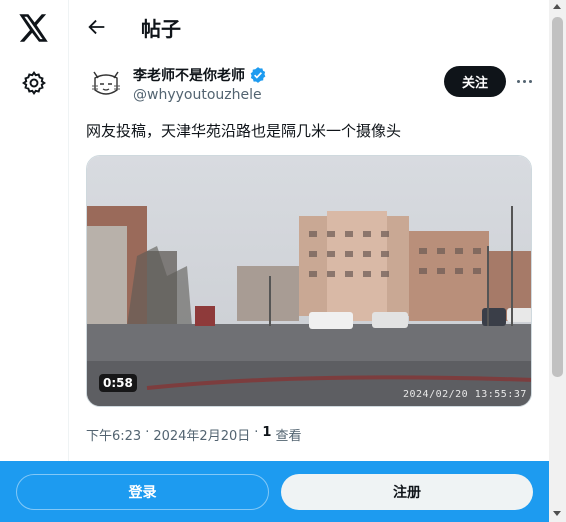 The height and width of the screenshot is (522, 566). What do you see at coordinates (557, 513) in the screenshot?
I see `scroll-down-arrow-icon` at bounding box center [557, 513].